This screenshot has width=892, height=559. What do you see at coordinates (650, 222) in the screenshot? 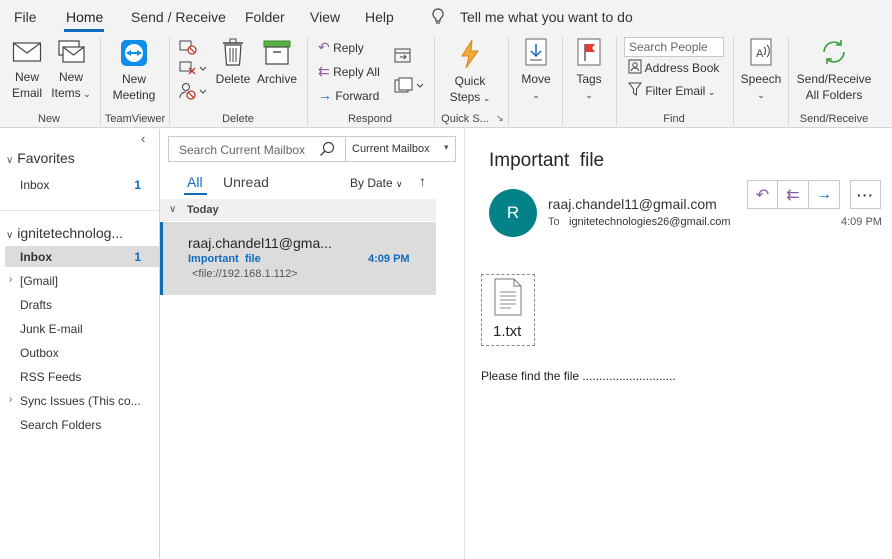
I see `email-recipient: ignitetechnologies26@gmail.com` at bounding box center [650, 222].